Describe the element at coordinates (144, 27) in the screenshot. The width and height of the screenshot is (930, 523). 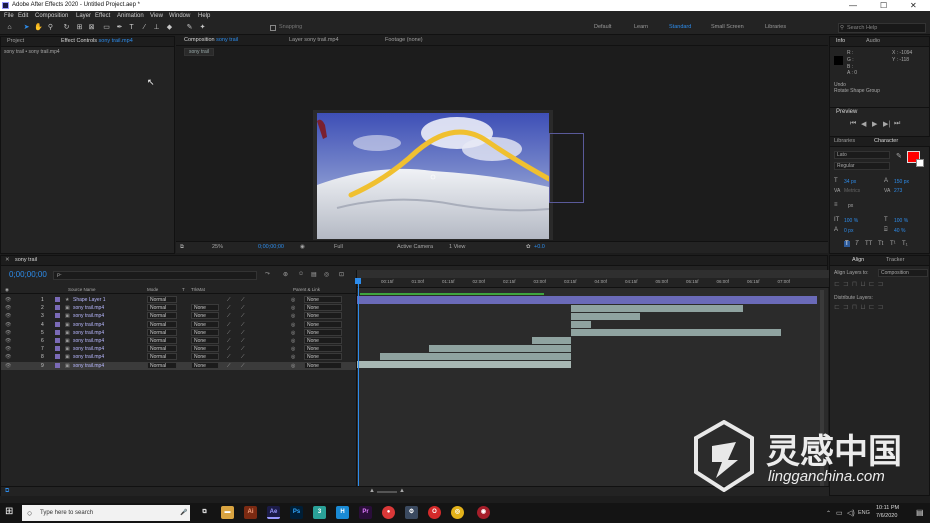
I see `brush-tool-icon: ⁄` at that location.